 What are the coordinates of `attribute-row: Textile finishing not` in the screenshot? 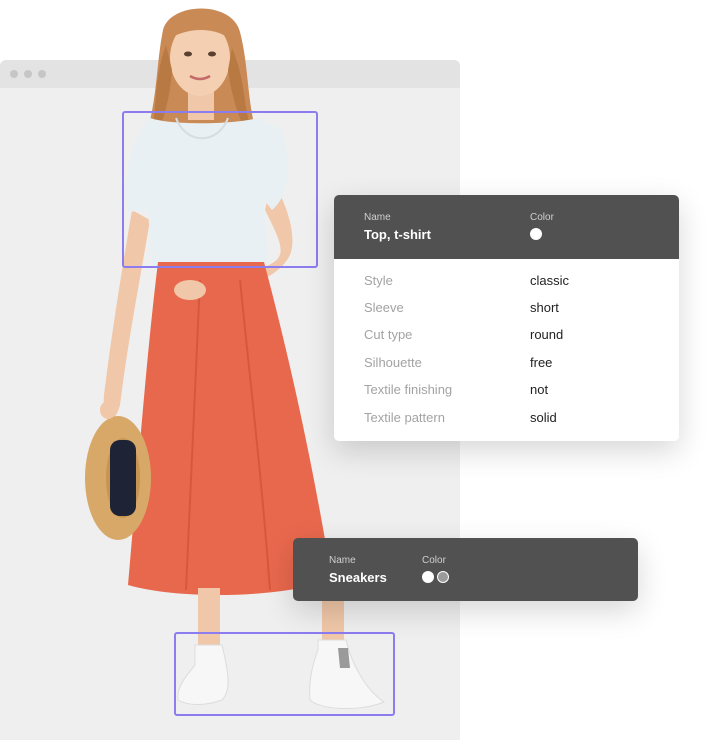 It's located at (511, 392).